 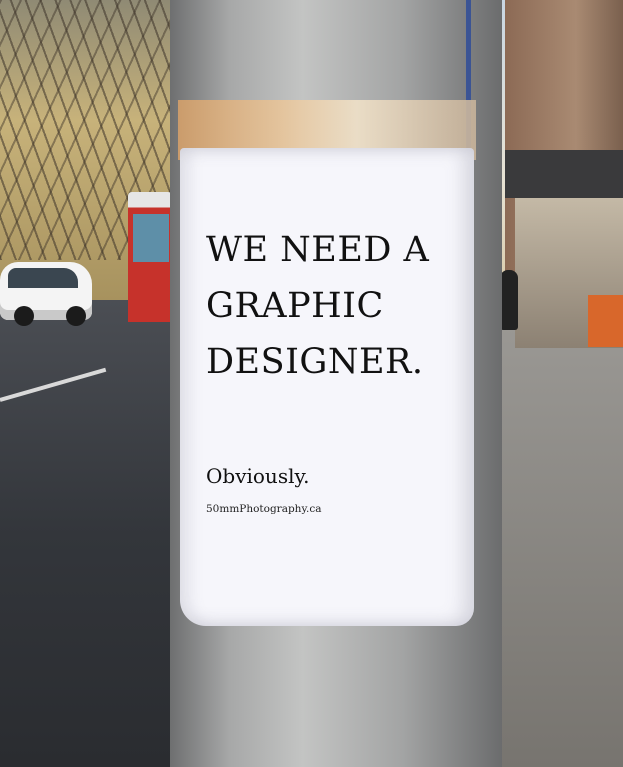 What do you see at coordinates (318, 250) in the screenshot?
I see `headline-line-1: WE NEED A` at bounding box center [318, 250].